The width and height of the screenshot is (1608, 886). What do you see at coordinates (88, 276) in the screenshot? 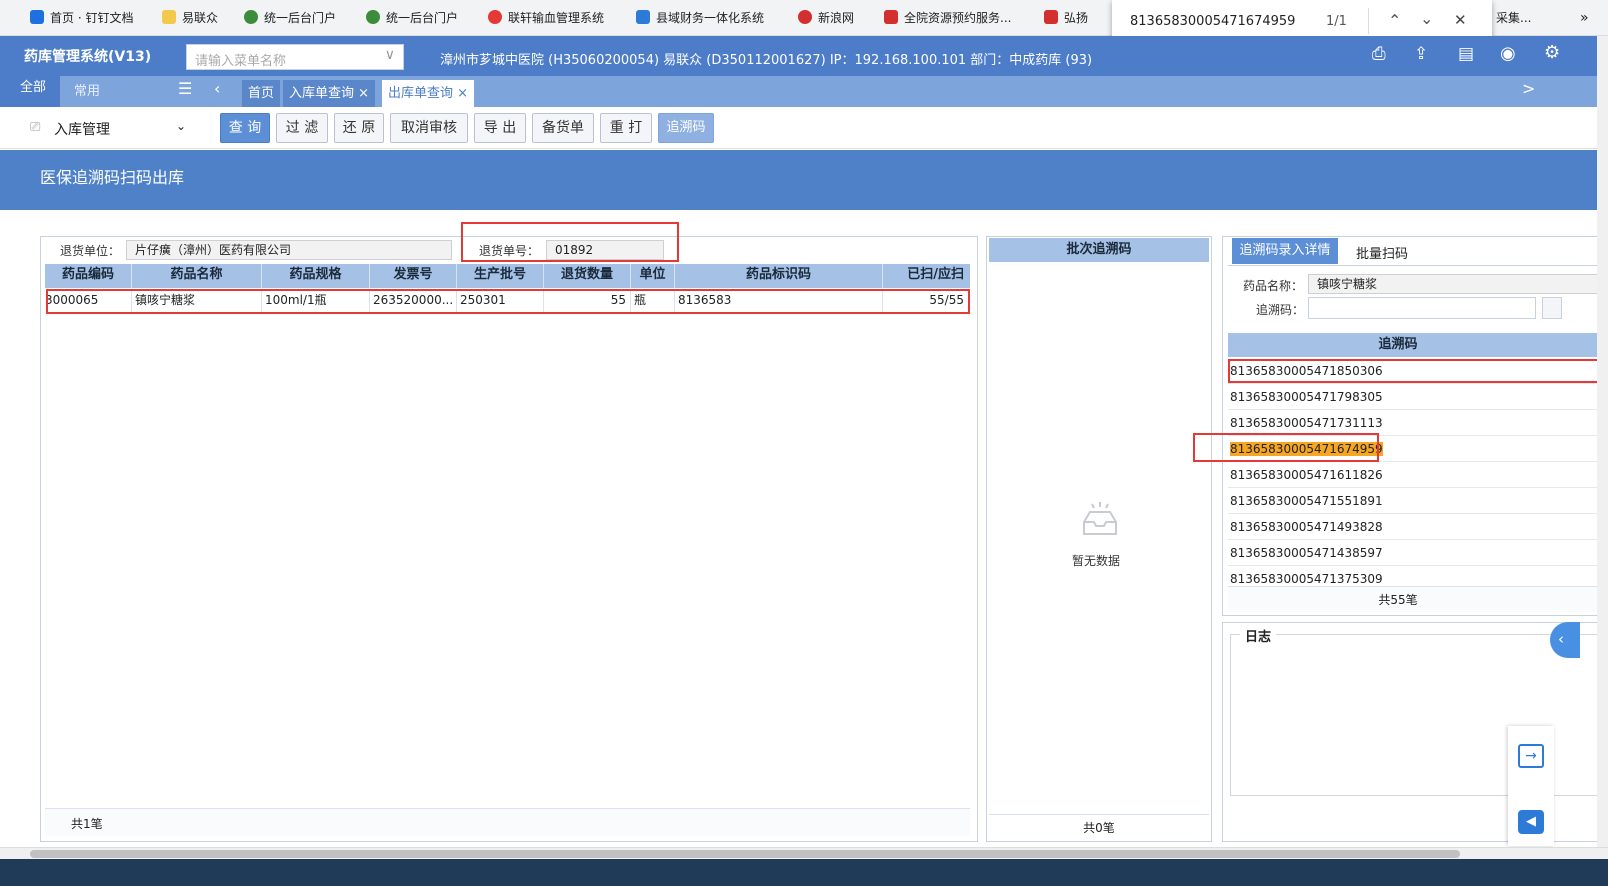
I see `column-header: 药品编码` at bounding box center [88, 276].